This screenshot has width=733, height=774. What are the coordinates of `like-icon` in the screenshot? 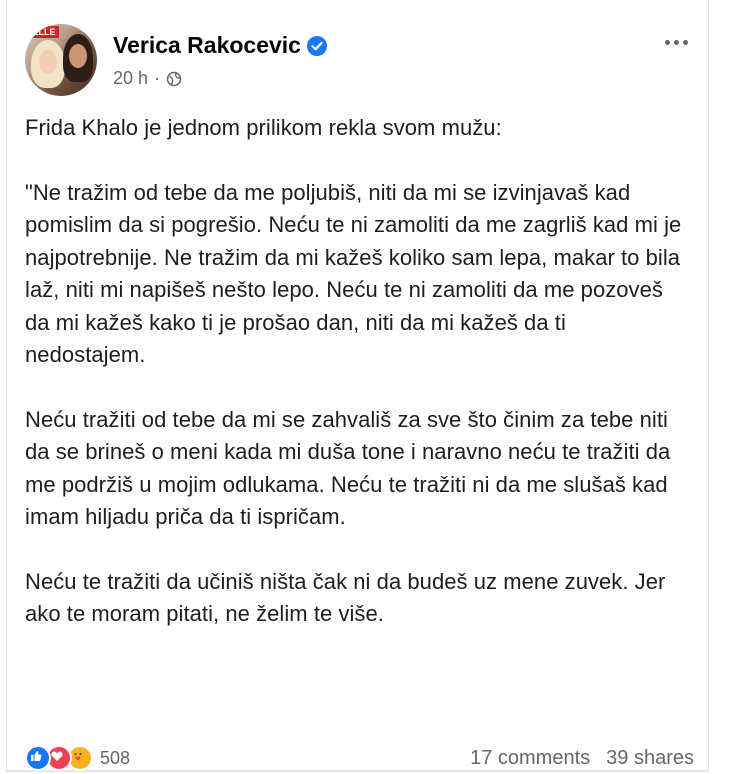 It's located at (38, 758).